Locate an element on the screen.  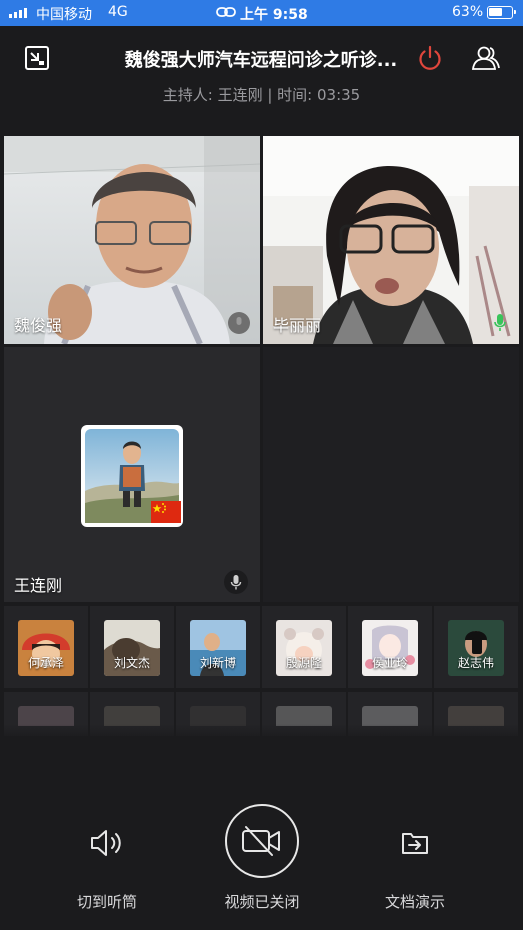
participant-thumb: 刘新博 is located at coordinates (218, 647).